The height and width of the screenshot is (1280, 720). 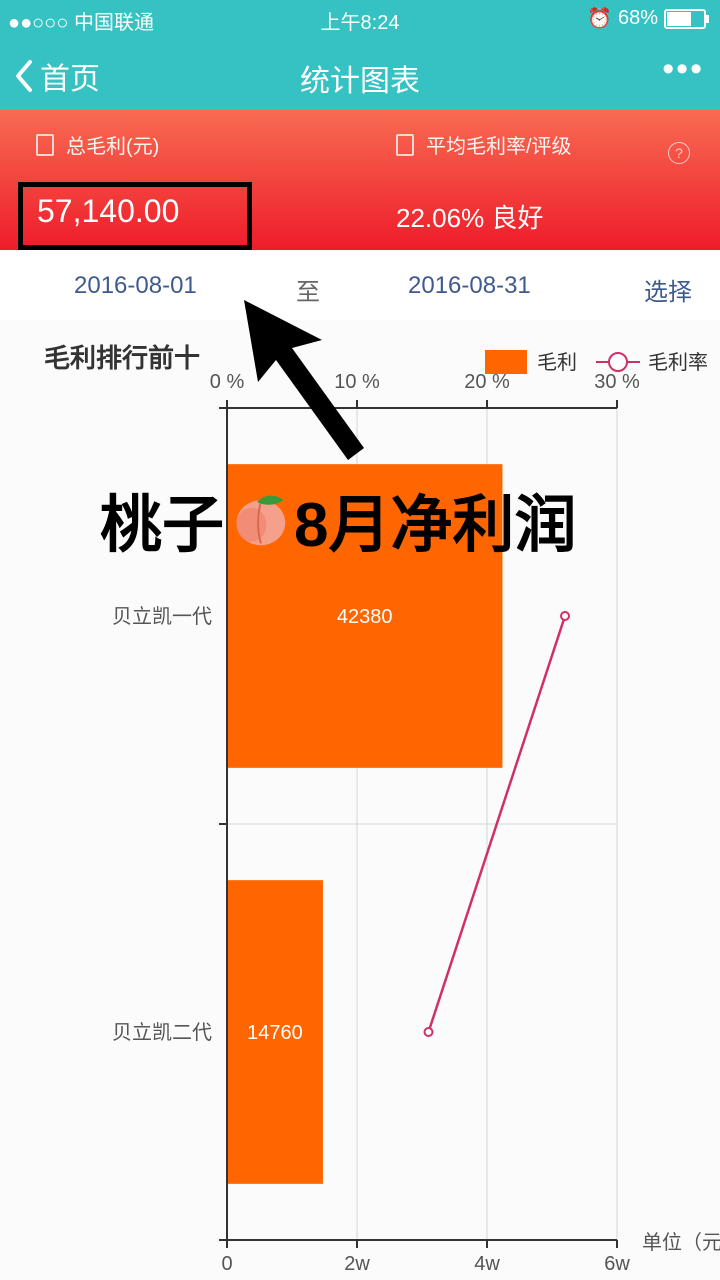 What do you see at coordinates (487, 1264) in the screenshot?
I see `x-tick-label: 4w` at bounding box center [487, 1264].